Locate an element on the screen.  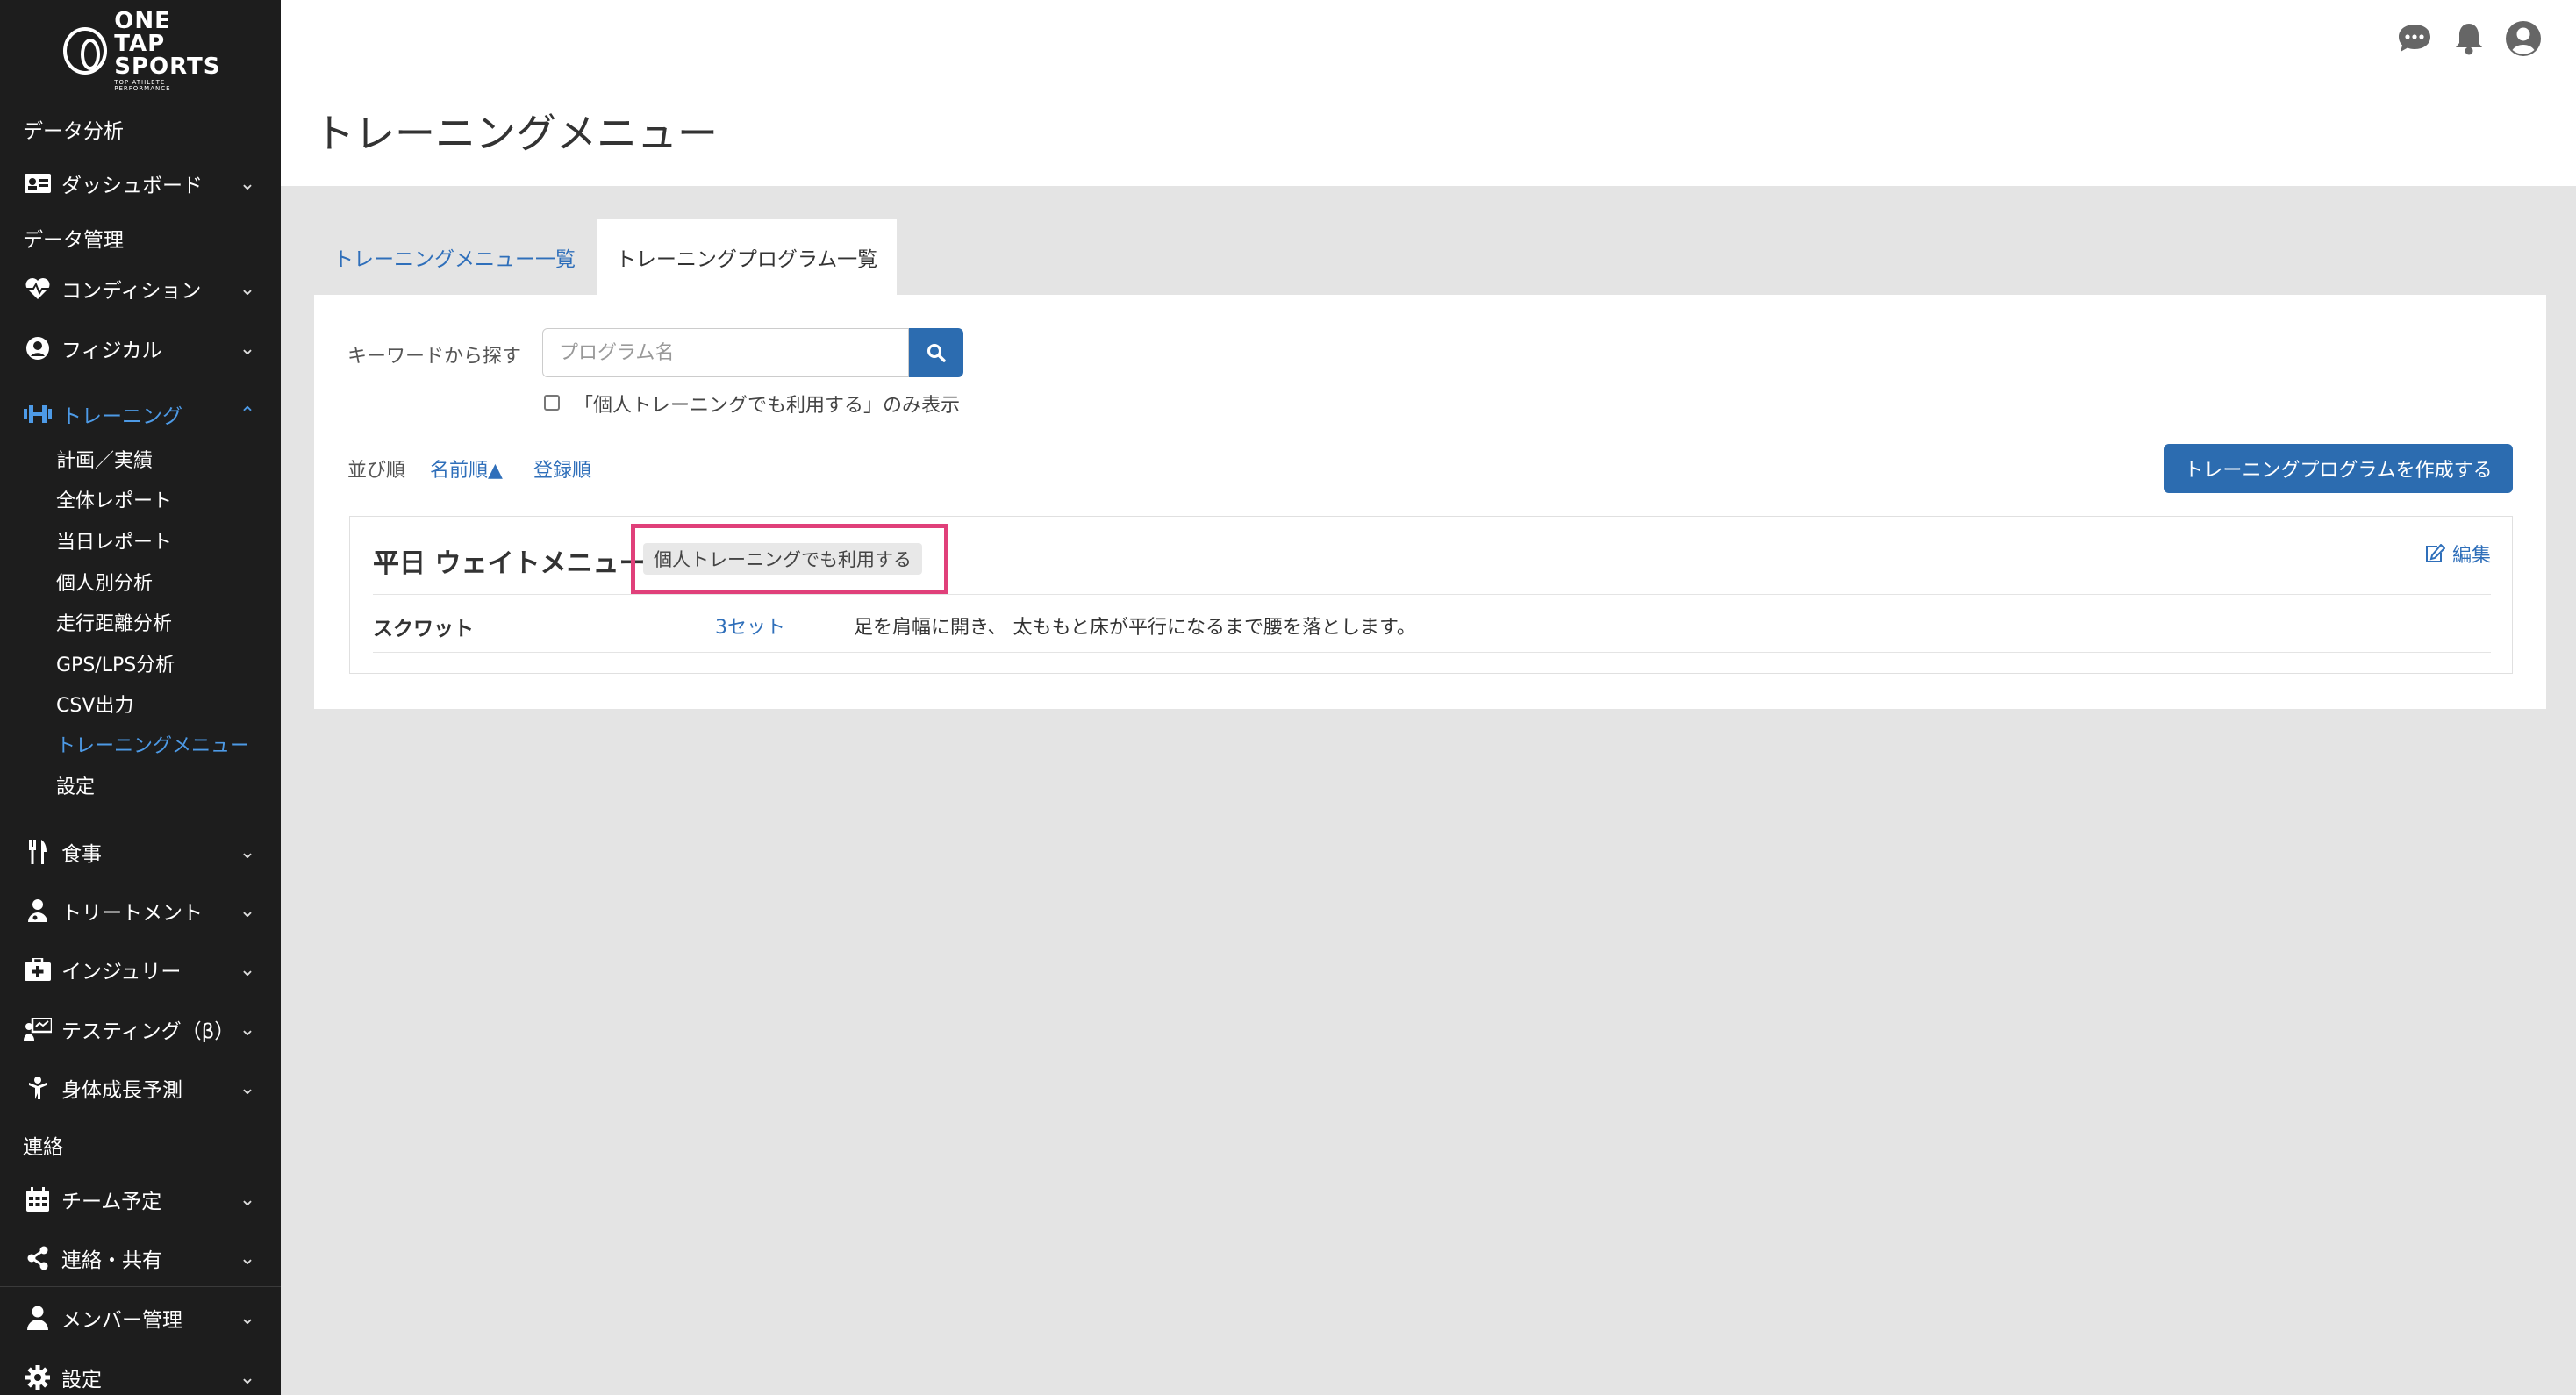
card-separator is located at coordinates (1432, 594).